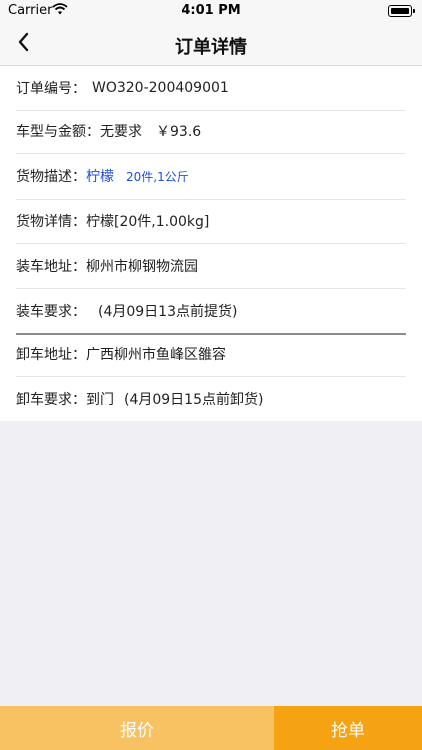 Image resolution: width=422 pixels, height=750 pixels. I want to click on battery-icon, so click(401, 11).